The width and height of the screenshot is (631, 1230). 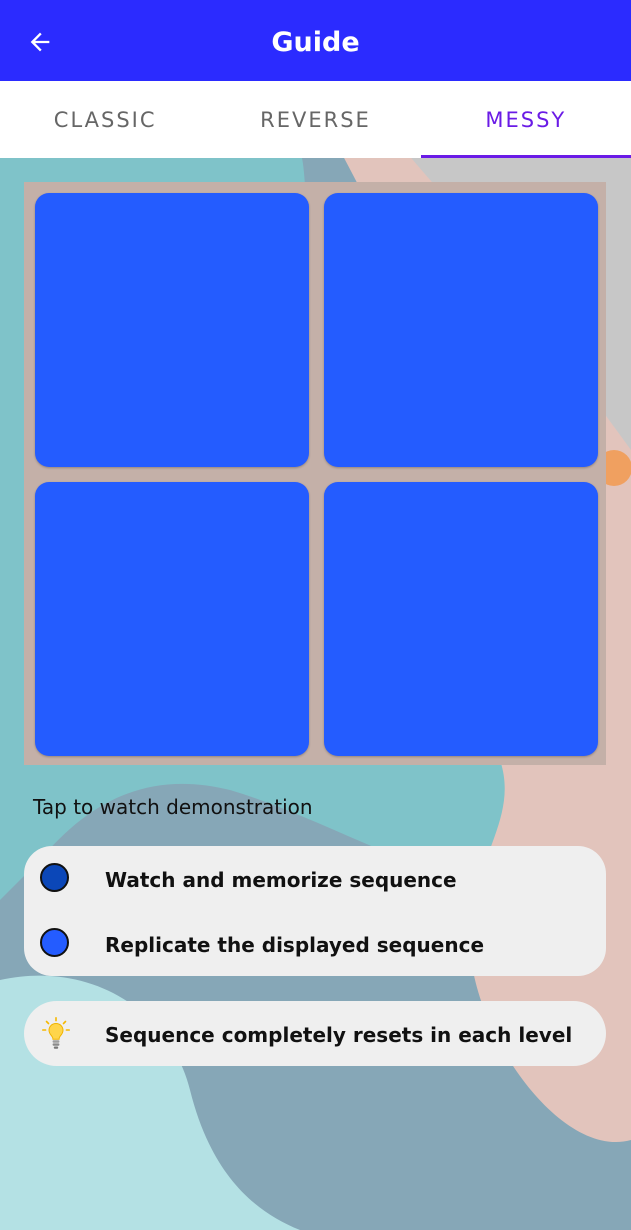 I want to click on tip-card: Sequence completely resets in each level, so click(x=315, y=1033).